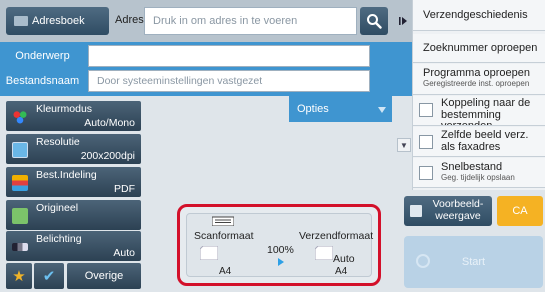  I want to click on send-paper-size: A4, so click(341, 271).